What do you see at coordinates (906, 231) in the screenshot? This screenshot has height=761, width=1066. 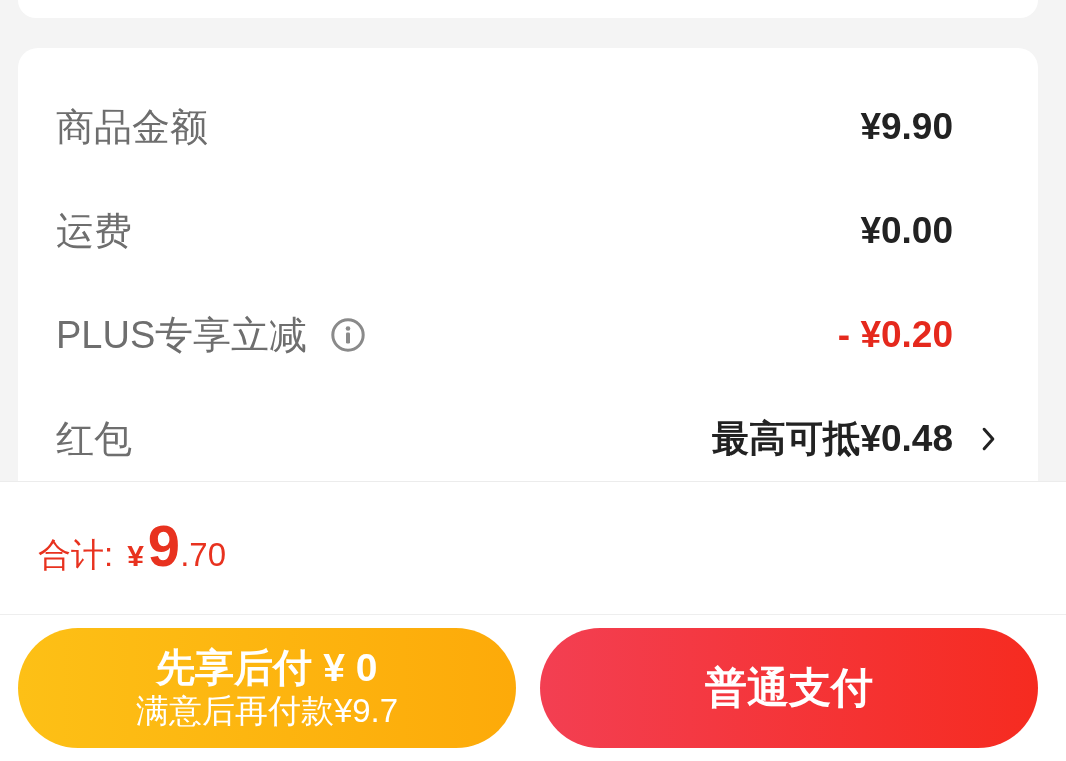 I see `fee-value: ¥0.00` at bounding box center [906, 231].